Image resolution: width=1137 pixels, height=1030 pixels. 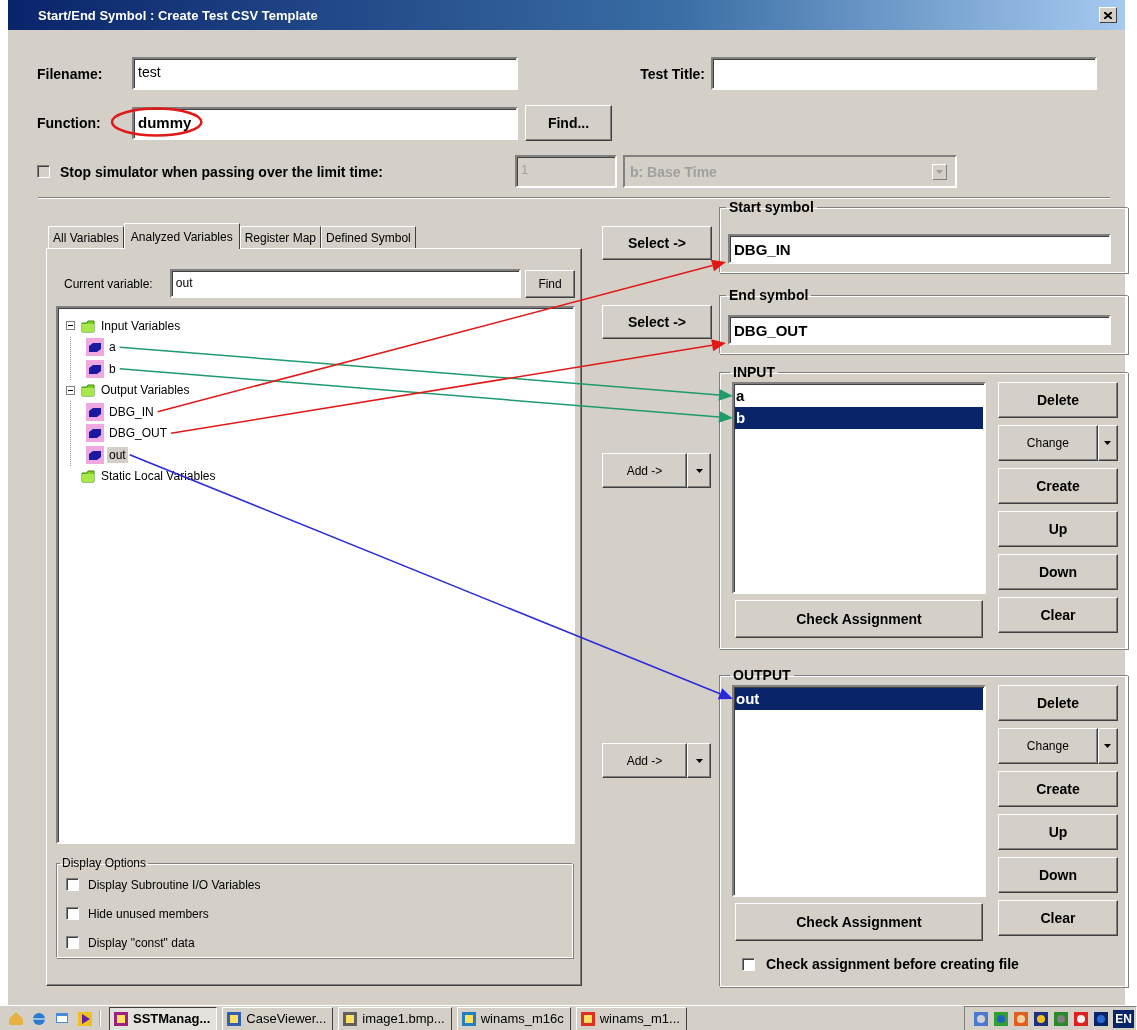 I want to click on close-icon, so click(x=1108, y=15).